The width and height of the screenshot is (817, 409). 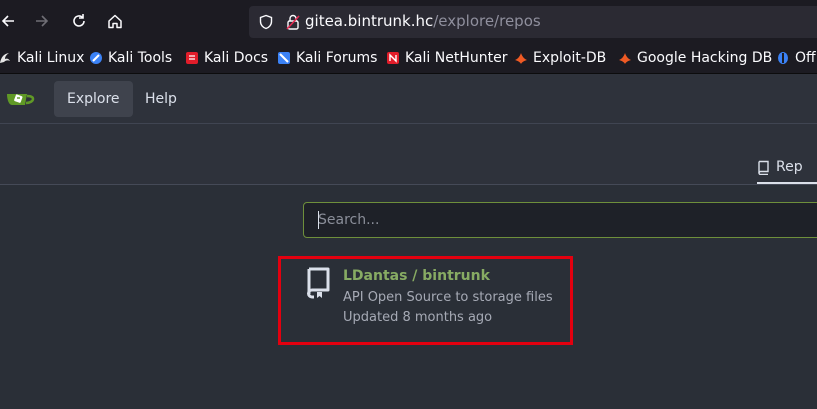 I want to click on bookmark-kali-tools: Kali Tools, so click(x=130, y=58).